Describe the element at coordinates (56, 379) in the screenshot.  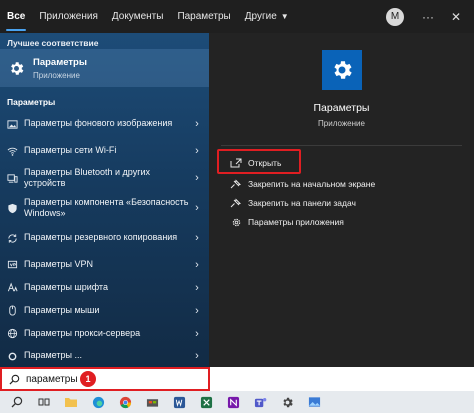
I see `search-input` at that location.